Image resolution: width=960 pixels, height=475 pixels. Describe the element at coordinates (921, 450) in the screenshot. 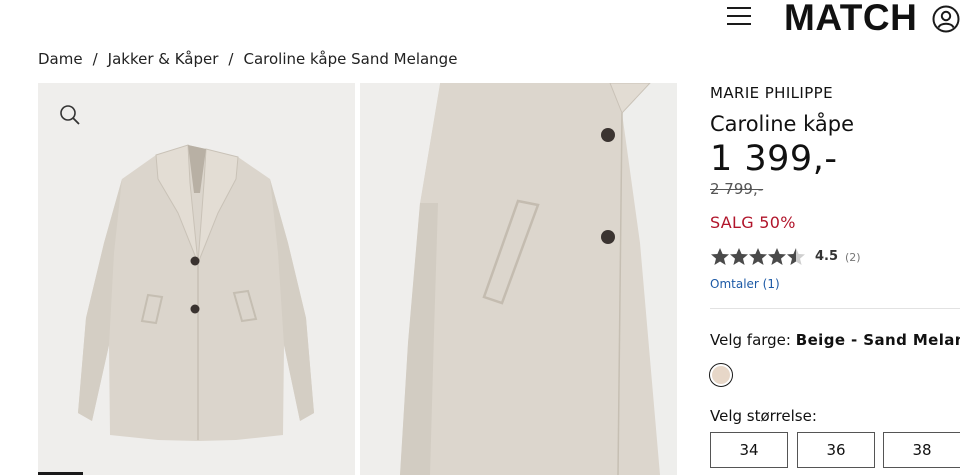

I see `size-button-38: 38` at that location.